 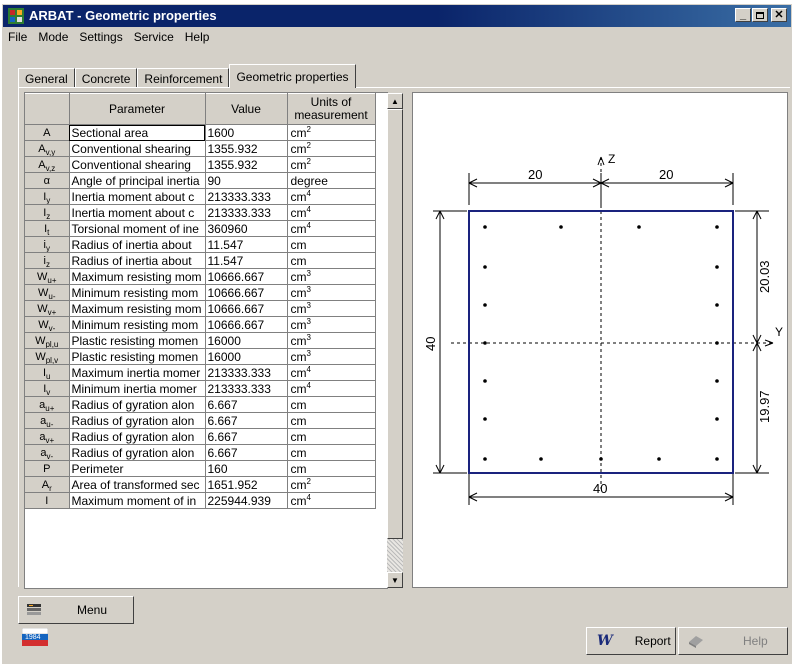 What do you see at coordinates (395, 580) in the screenshot?
I see `scroll-down-button: ▼` at bounding box center [395, 580].